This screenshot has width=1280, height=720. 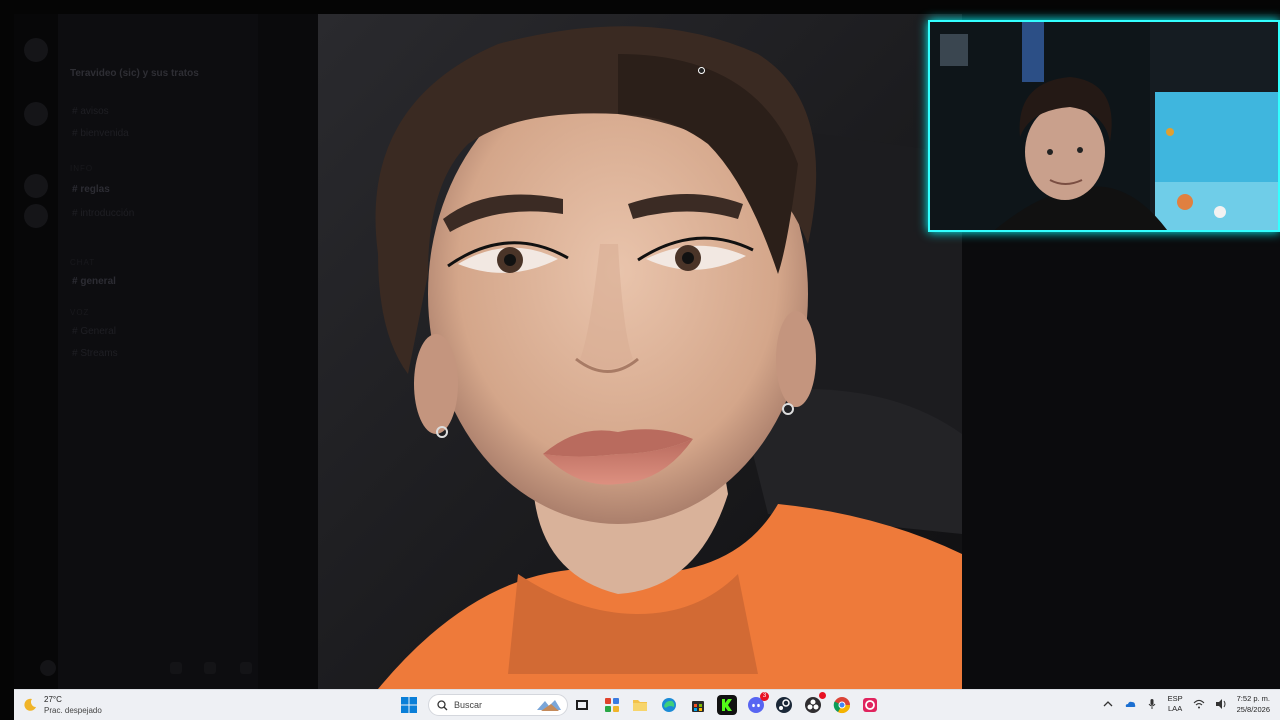 I want to click on channel-item: # introducción, so click(x=103, y=213).